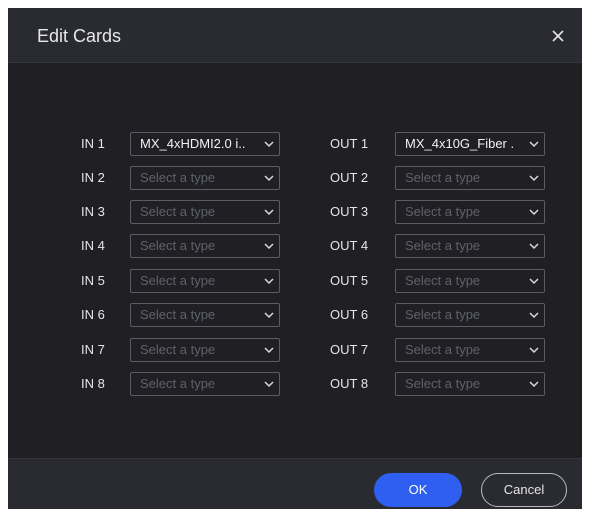  Describe the element at coordinates (295, 212) in the screenshot. I see `card-slot-row: IN 3 Select a type OUT 3 Select a type` at that location.